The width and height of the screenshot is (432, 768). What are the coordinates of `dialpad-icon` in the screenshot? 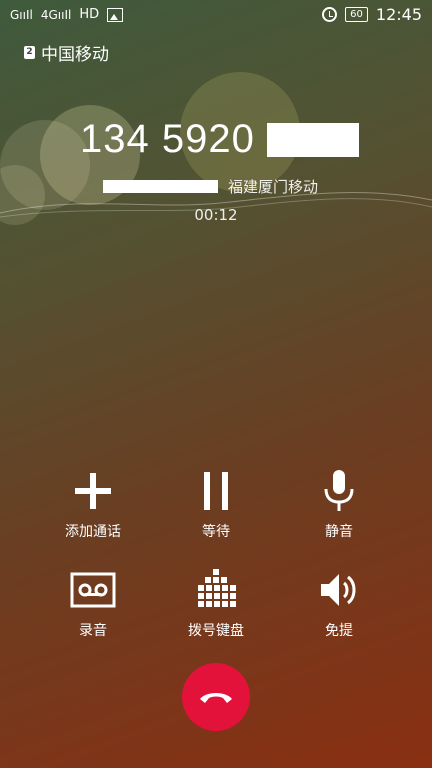 It's located at (216, 590).